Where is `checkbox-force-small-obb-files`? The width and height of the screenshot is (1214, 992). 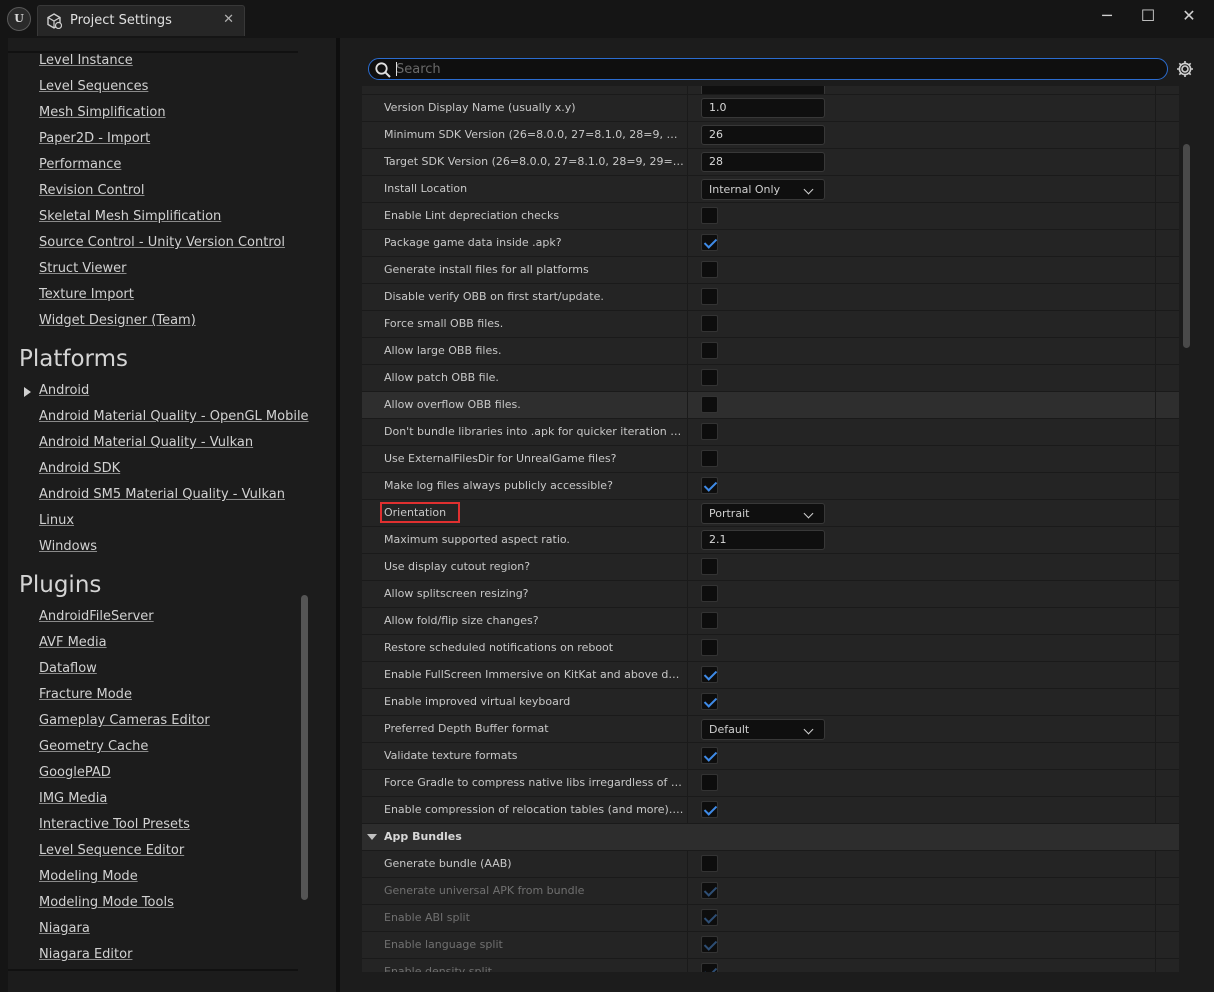 checkbox-force-small-obb-files is located at coordinates (709, 323).